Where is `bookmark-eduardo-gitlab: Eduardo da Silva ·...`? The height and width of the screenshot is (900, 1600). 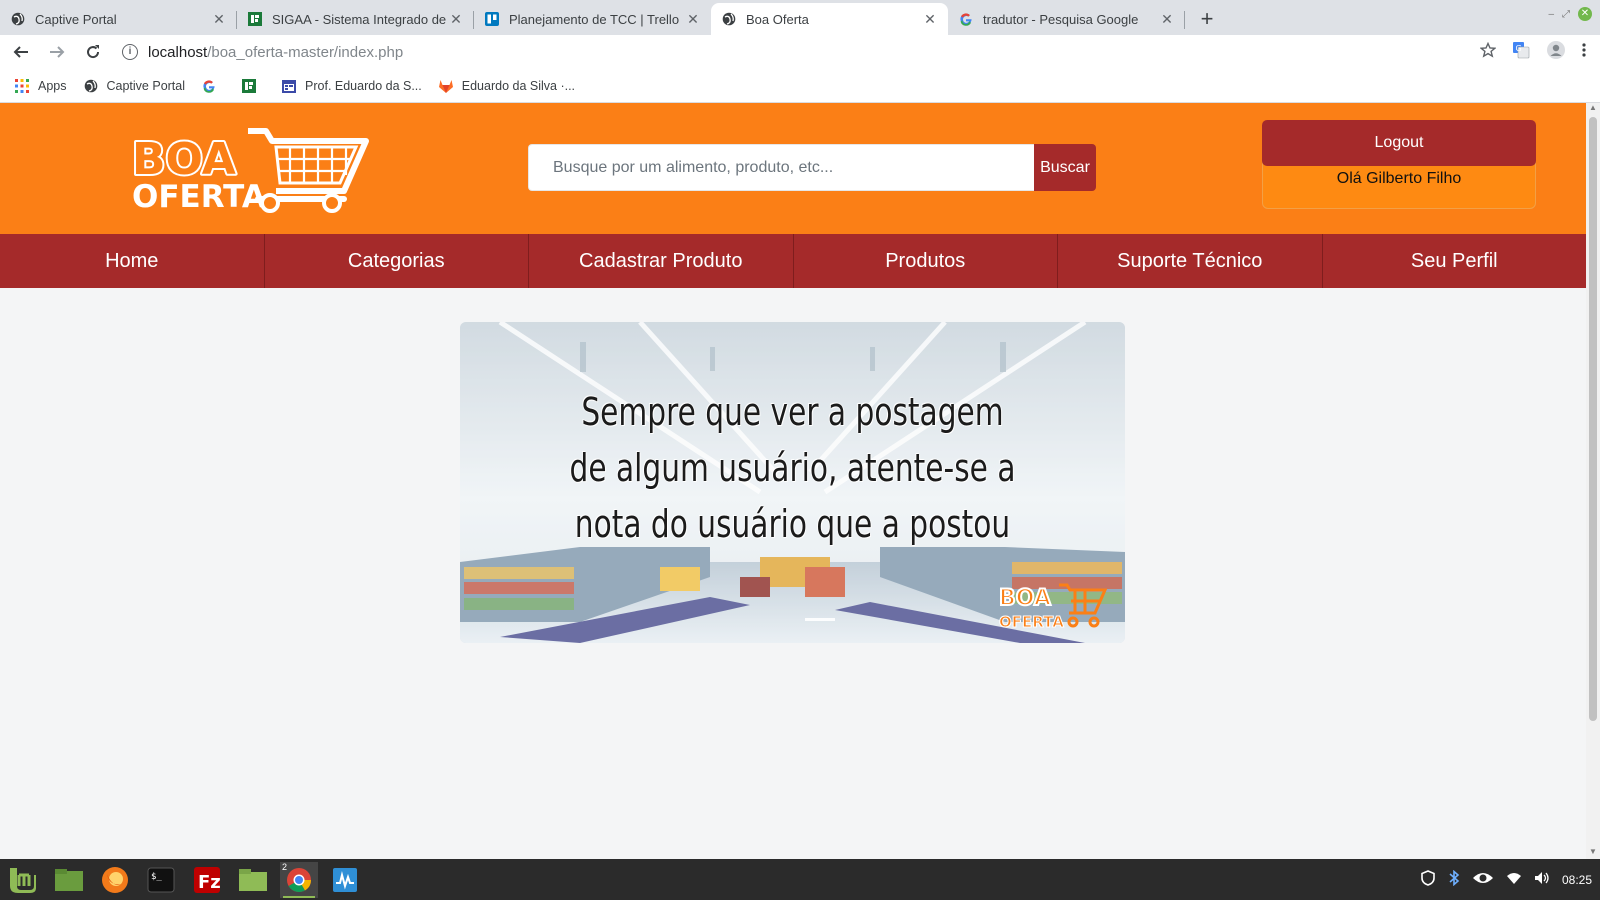
bookmark-eduardo-gitlab: Eduardo da Silva ·... is located at coordinates (506, 86).